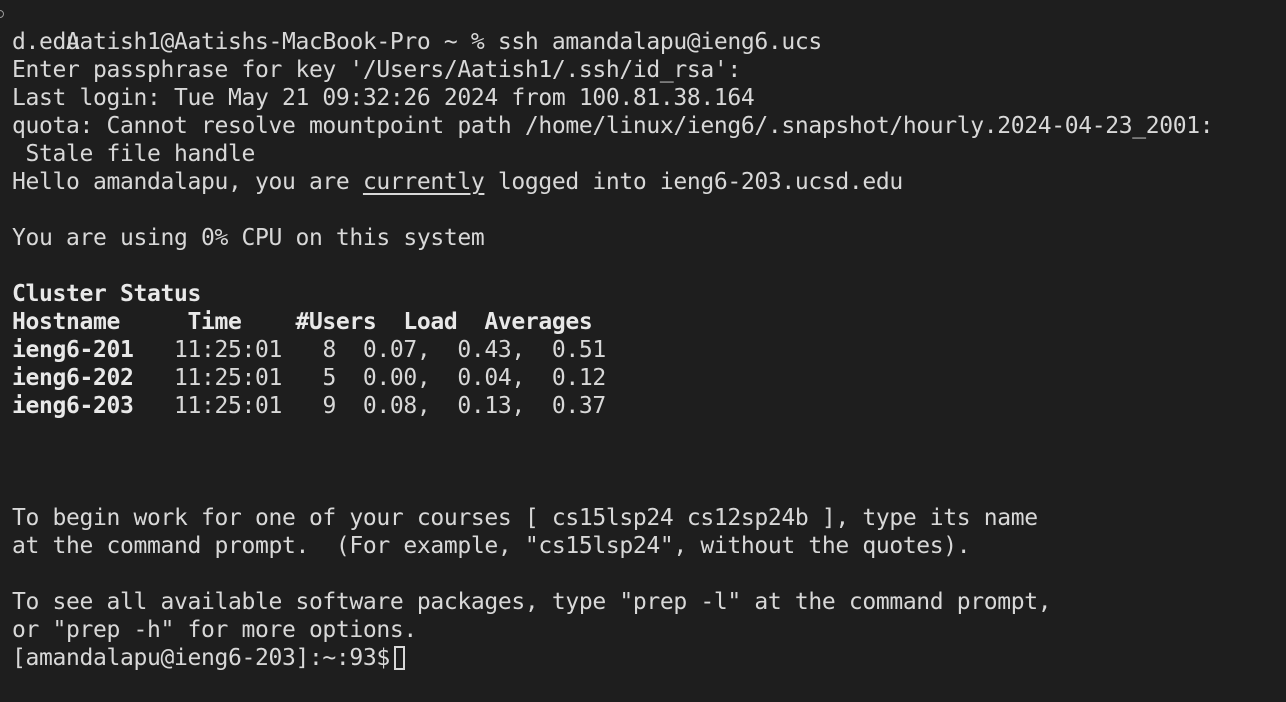 This screenshot has width=1286, height=702. Describe the element at coordinates (302, 322) in the screenshot. I see `cluster-status-header: Hostname Time #Users Load Averages` at that location.